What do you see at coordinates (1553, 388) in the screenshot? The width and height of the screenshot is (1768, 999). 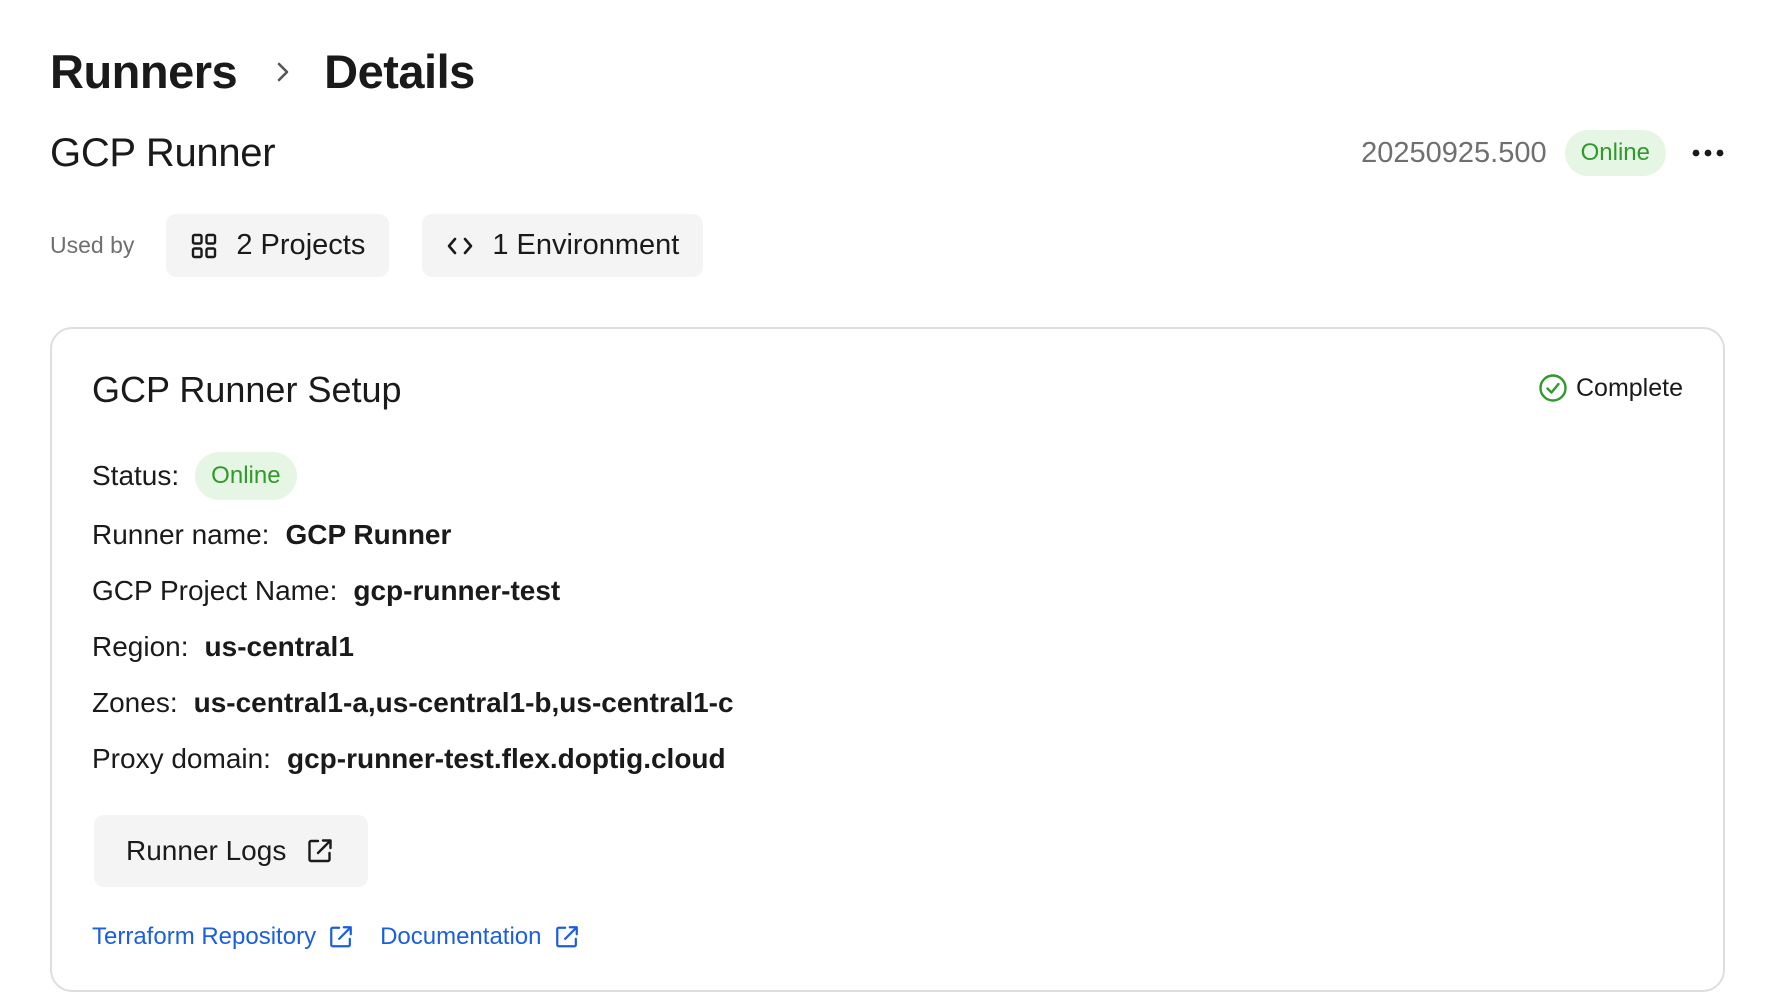 I see `check-circle-icon` at bounding box center [1553, 388].